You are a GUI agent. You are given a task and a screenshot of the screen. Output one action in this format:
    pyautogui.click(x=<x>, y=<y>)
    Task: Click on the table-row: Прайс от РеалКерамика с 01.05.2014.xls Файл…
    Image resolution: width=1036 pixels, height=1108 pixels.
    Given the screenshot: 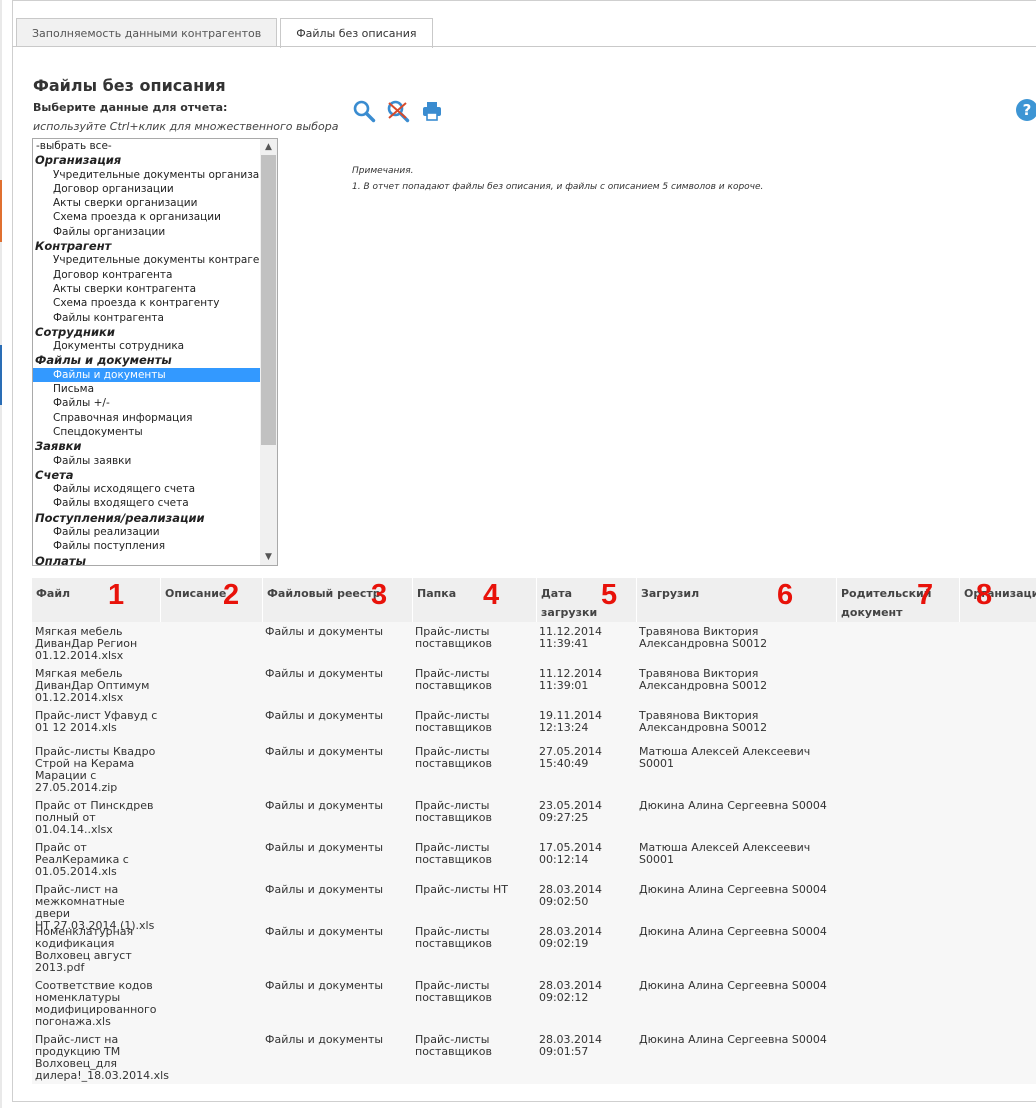 What is the action you would take?
    pyautogui.click(x=534, y=859)
    